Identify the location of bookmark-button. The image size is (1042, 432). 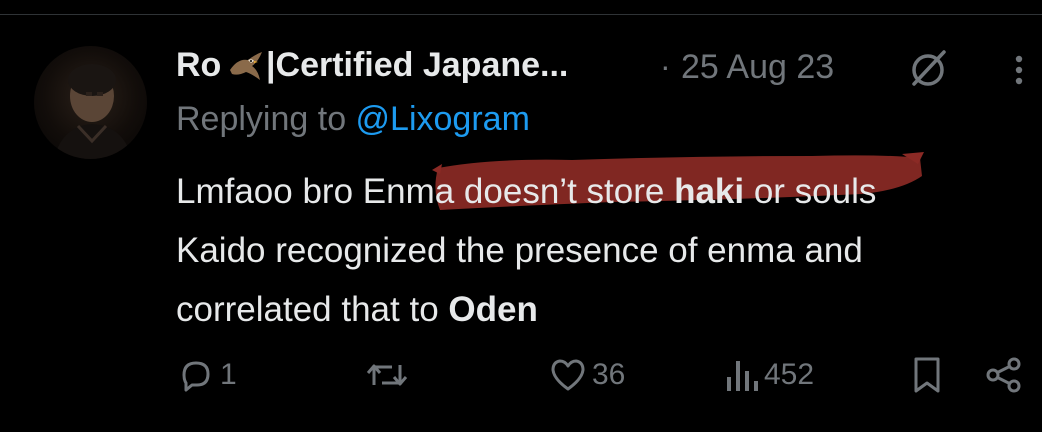
(927, 375).